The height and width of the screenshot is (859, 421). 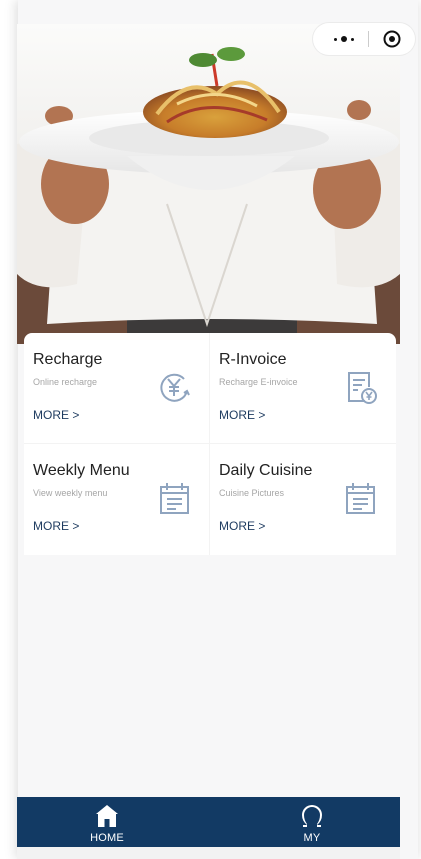 I want to click on tab-home: HOME, so click(x=107, y=822).